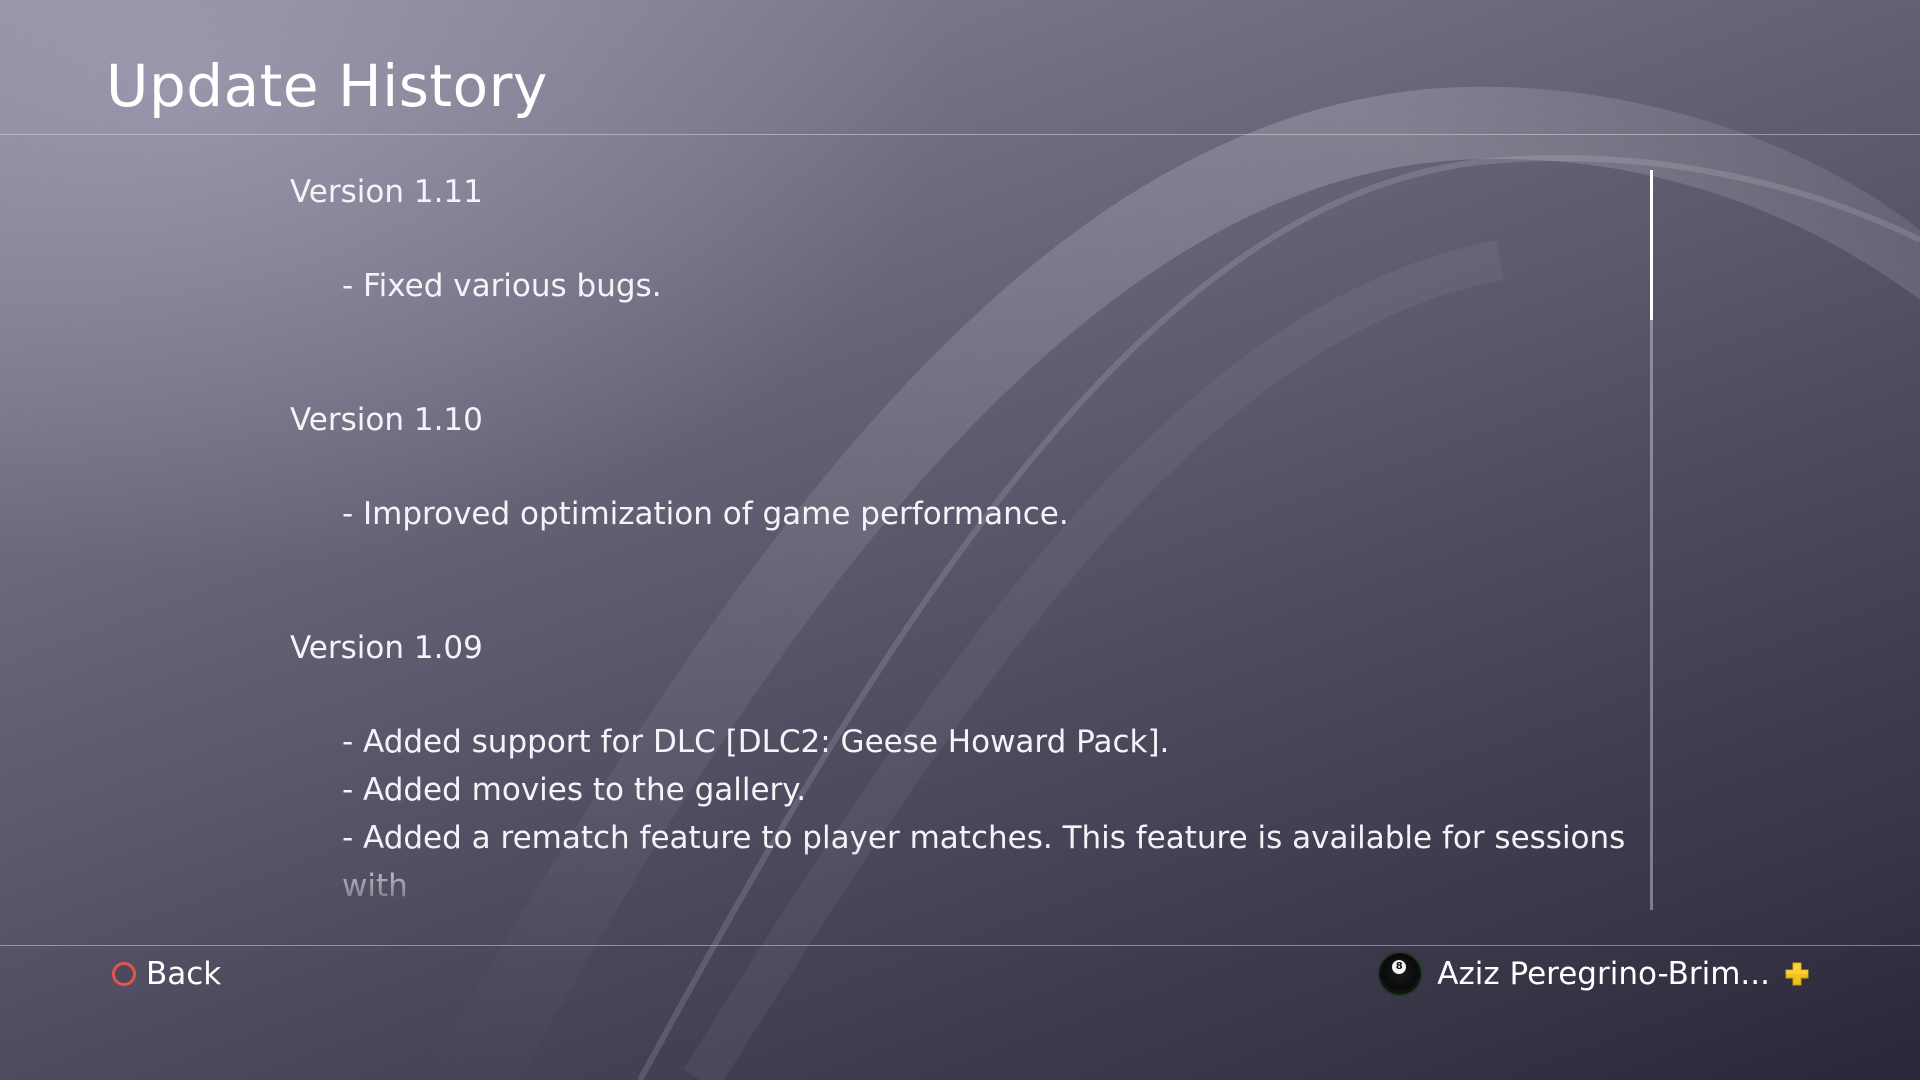 This screenshot has width=1920, height=1080. I want to click on back-button: Back, so click(166, 974).